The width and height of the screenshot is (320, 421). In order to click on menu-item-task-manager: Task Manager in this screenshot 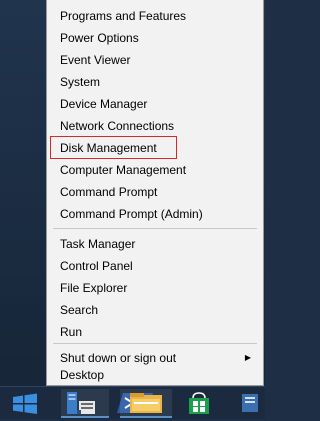, I will do `click(155, 244)`.